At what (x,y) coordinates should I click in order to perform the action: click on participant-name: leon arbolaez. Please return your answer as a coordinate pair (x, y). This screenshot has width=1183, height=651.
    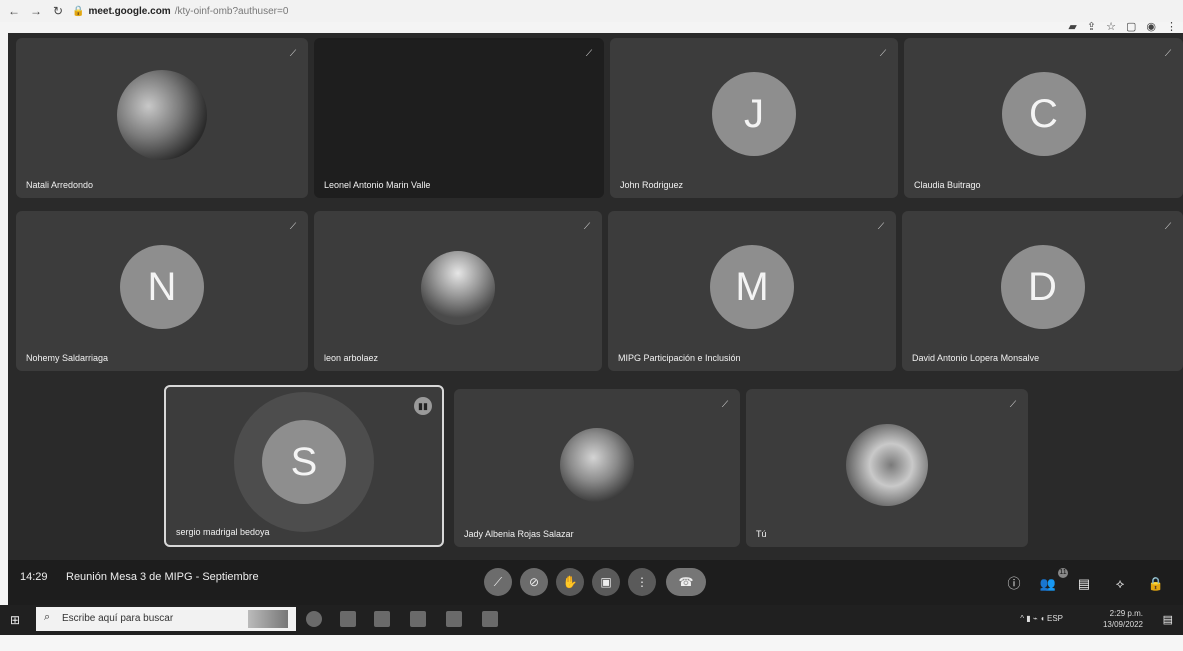
    Looking at the image, I should click on (351, 358).